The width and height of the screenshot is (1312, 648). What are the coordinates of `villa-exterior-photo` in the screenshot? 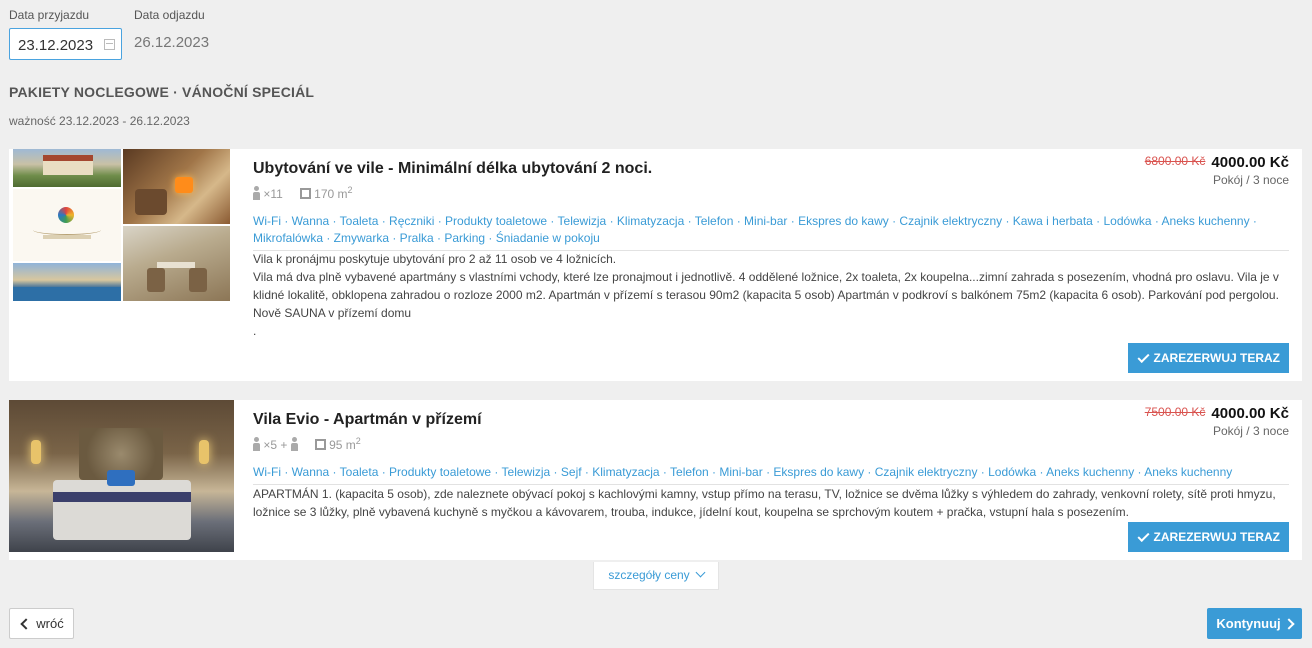 It's located at (67, 168).